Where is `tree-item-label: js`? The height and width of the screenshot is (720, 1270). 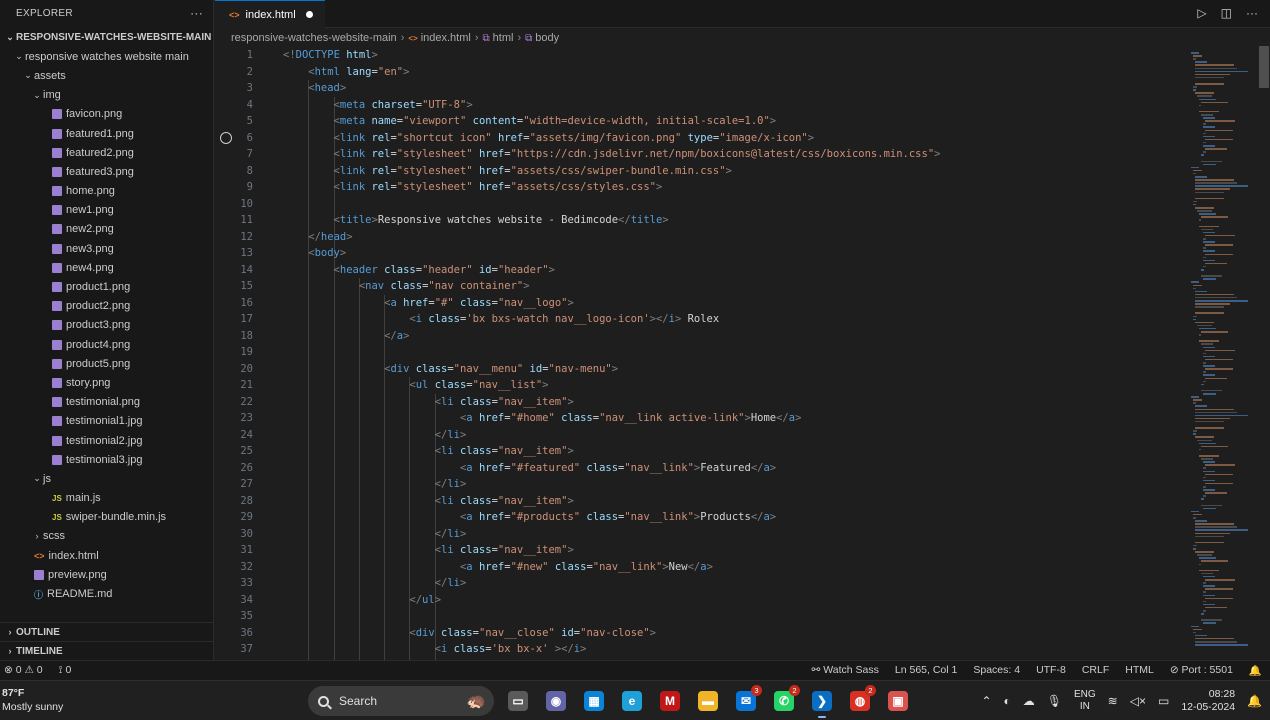 tree-item-label: js is located at coordinates (47, 478).